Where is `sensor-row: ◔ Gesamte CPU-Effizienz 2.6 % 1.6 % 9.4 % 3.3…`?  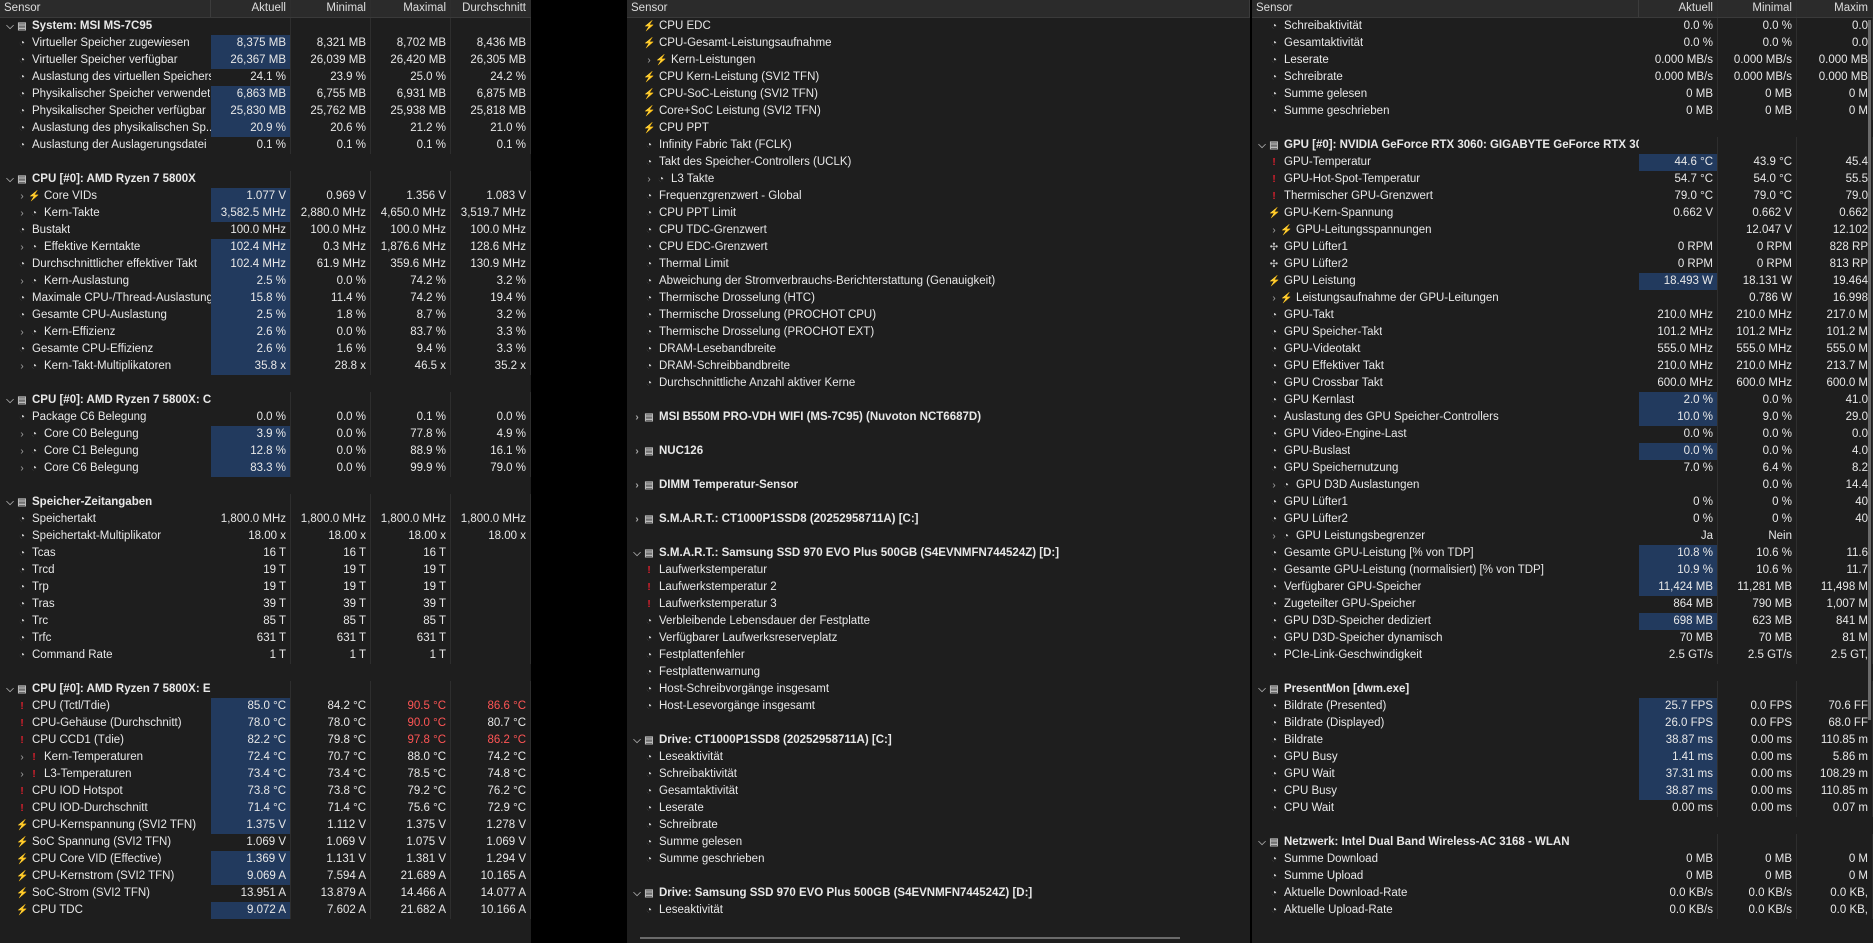
sensor-row: ◔ Gesamte CPU-Effizienz 2.6 % 1.6 % 9.4 % 3.3… is located at coordinates (265, 349).